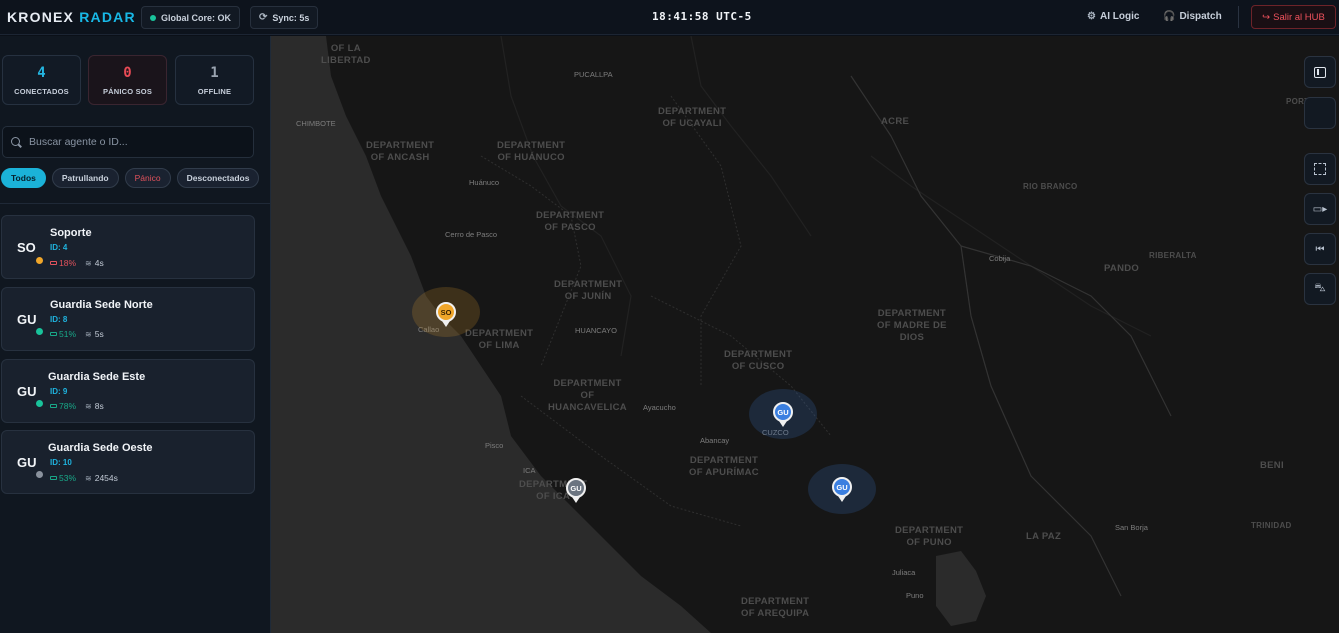 The image size is (1339, 633). Describe the element at coordinates (1238, 17) in the screenshot. I see `divider` at that location.